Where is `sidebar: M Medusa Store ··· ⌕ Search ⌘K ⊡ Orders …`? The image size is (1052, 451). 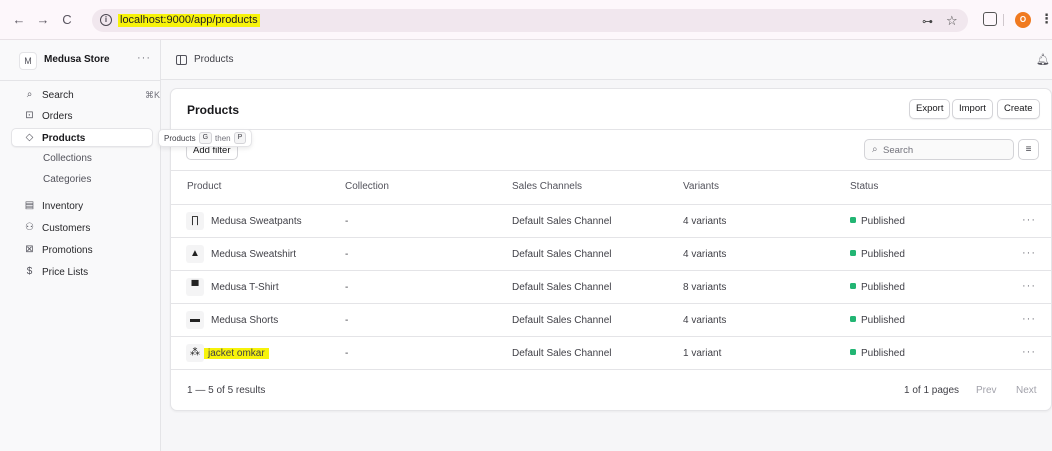 sidebar: M Medusa Store ··· ⌕ Search ⌘K ⊡ Orders … is located at coordinates (80, 245).